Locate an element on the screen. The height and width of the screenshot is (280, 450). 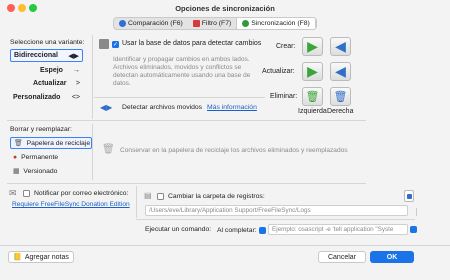
log-file-icon: ▤ is located at coordinates (148, 195).